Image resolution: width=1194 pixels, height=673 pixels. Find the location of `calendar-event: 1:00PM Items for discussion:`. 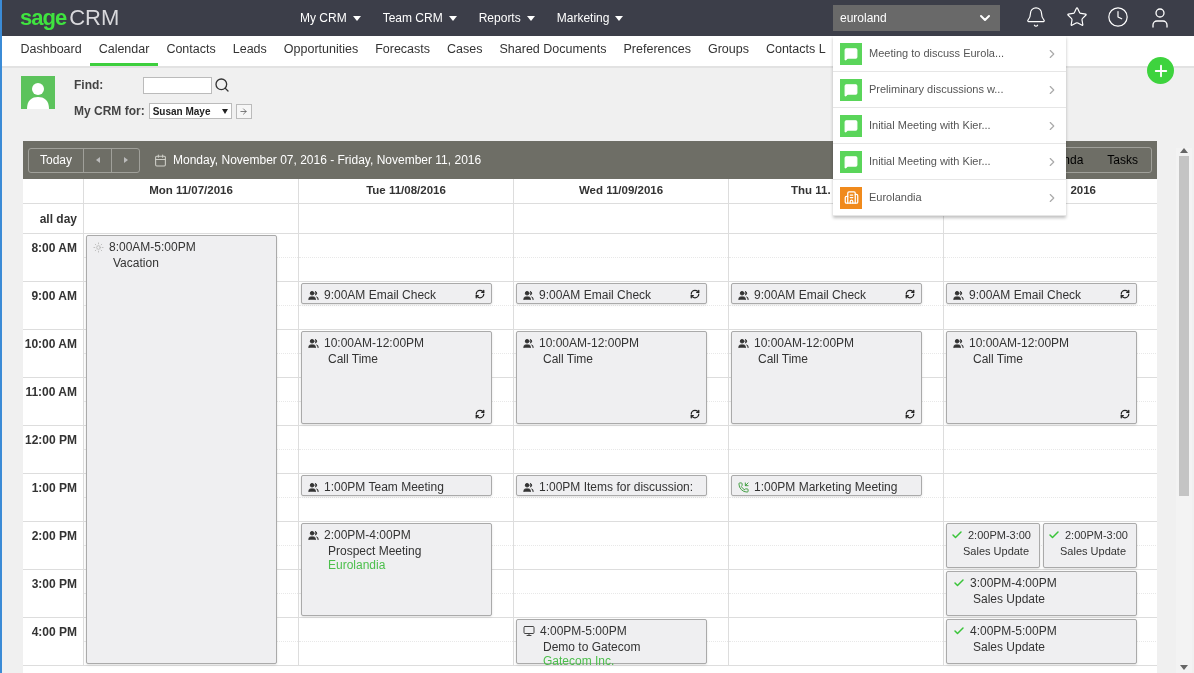

calendar-event: 1:00PM Items for discussion: is located at coordinates (611, 485).